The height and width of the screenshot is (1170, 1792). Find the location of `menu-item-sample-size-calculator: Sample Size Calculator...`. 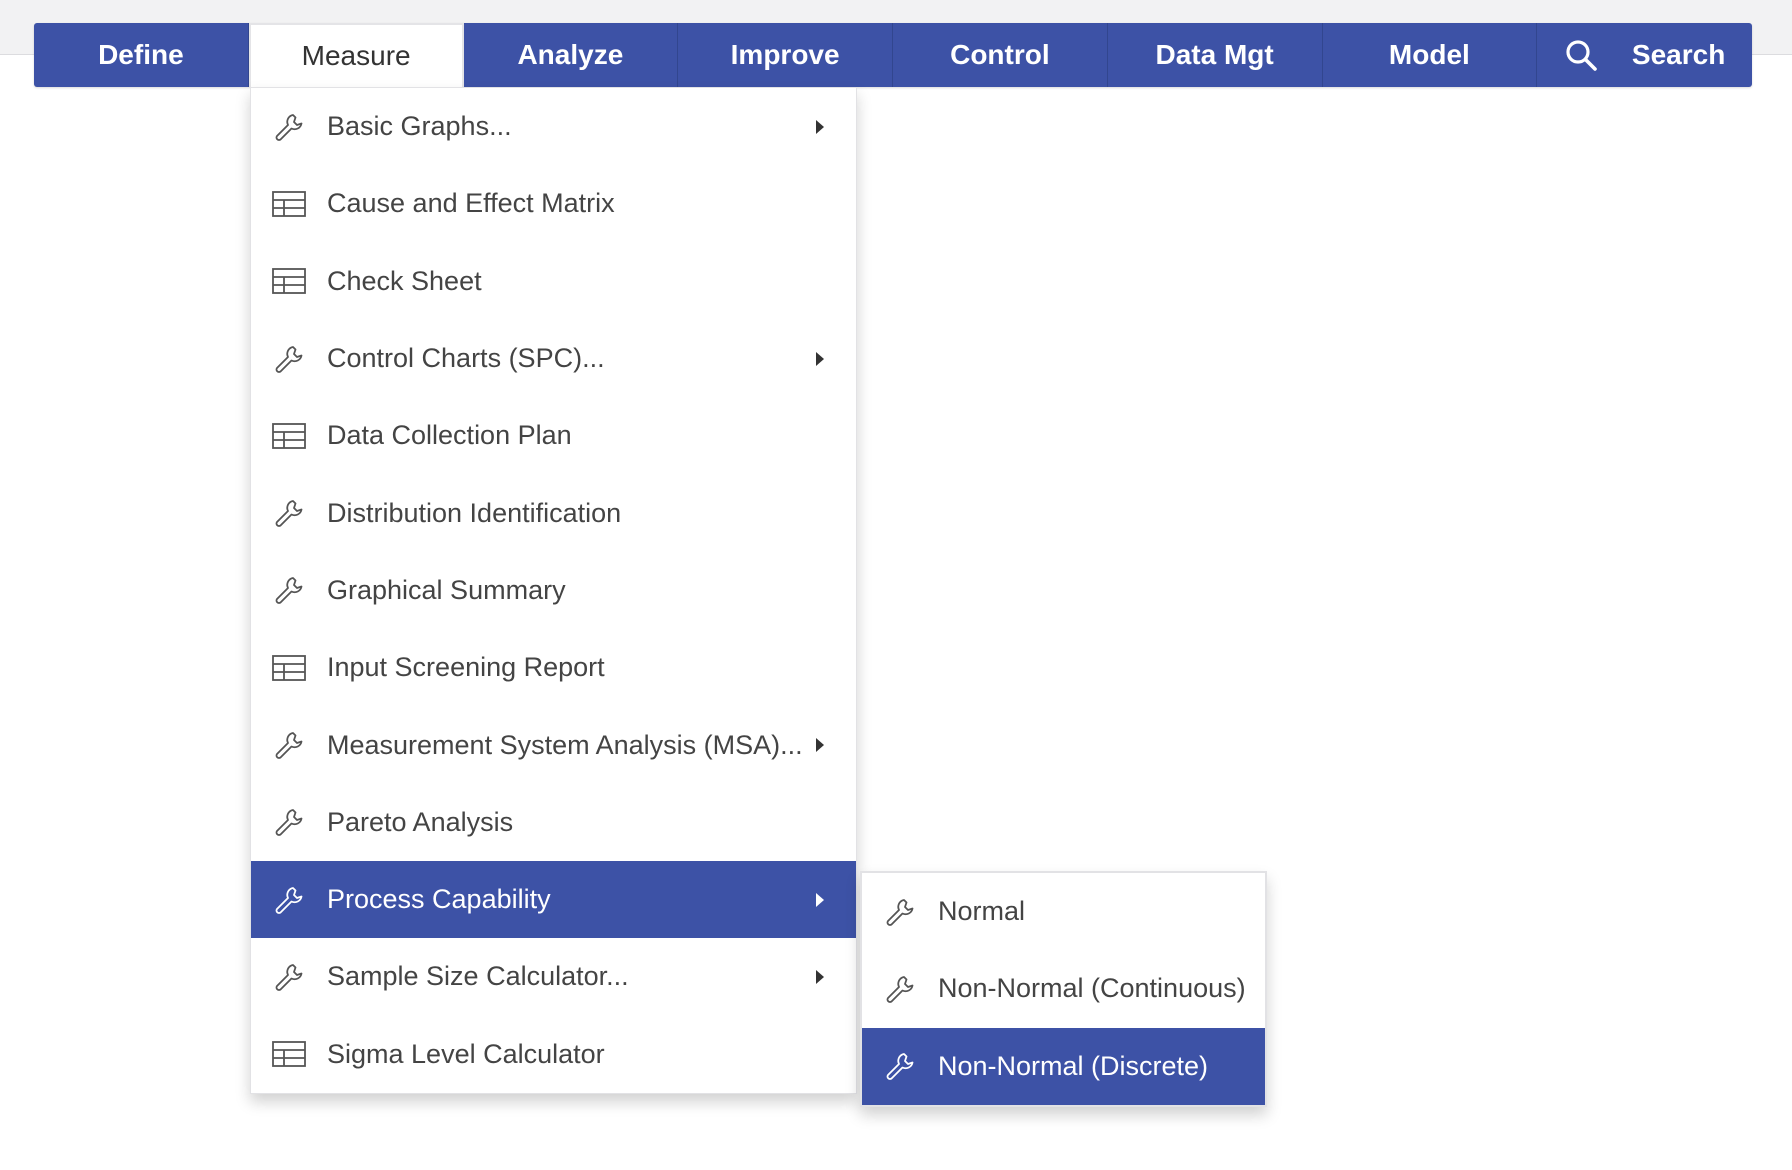

menu-item-sample-size-calculator: Sample Size Calculator... is located at coordinates (553, 976).